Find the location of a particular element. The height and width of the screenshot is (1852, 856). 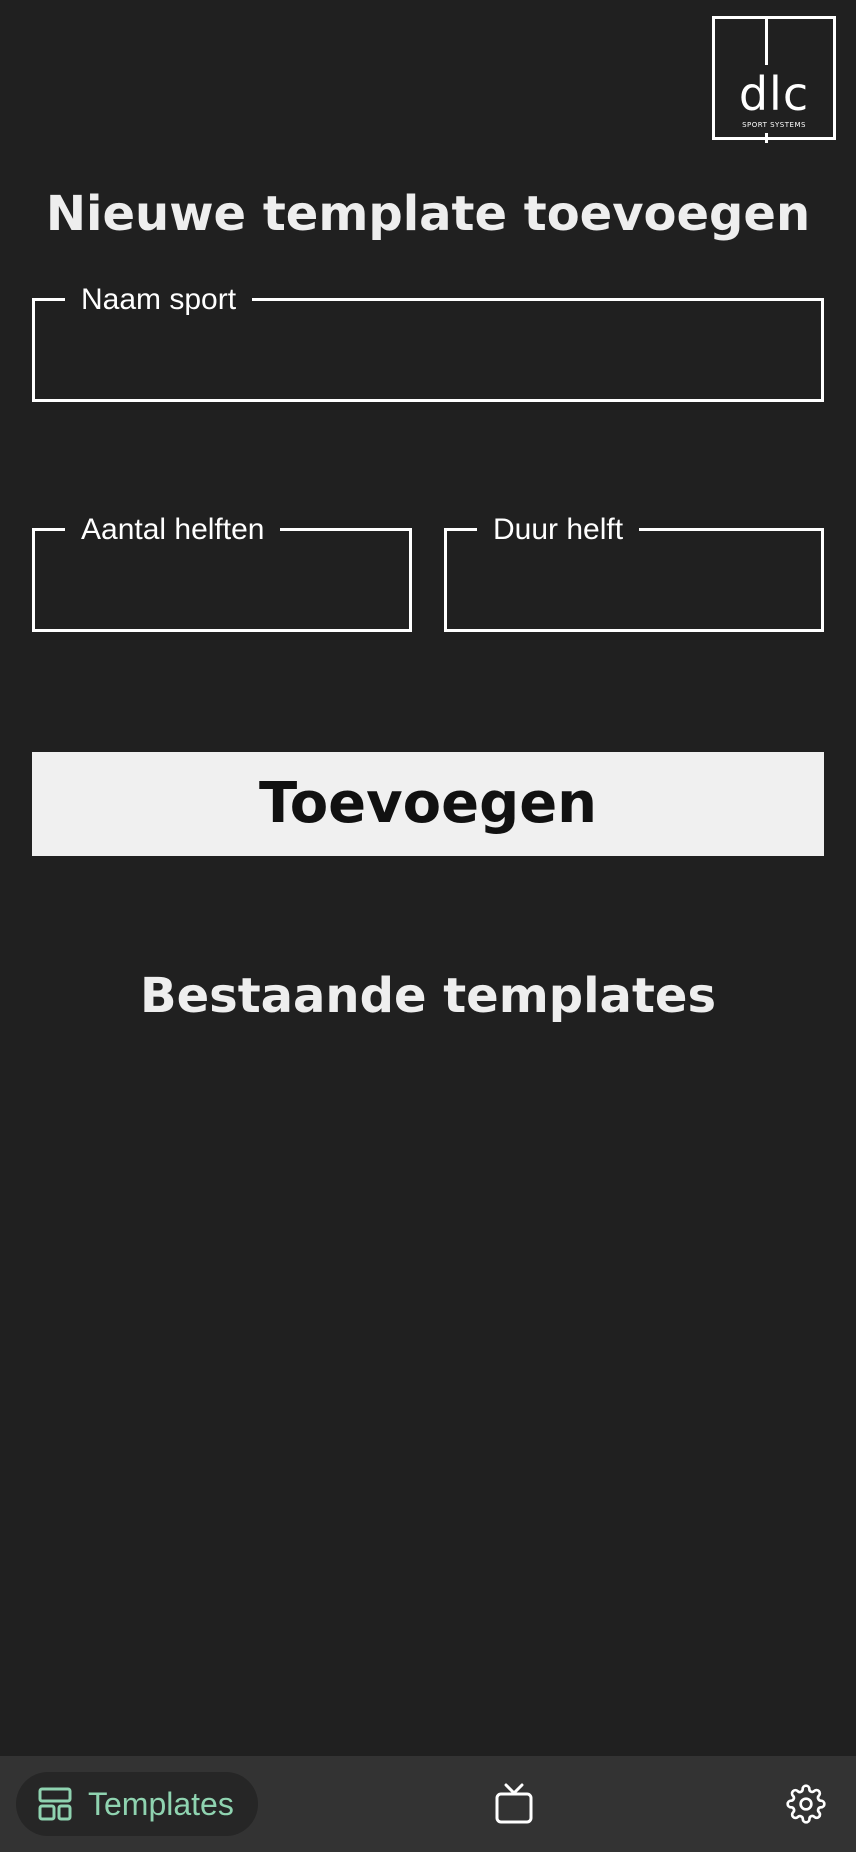

nav-item-templates-label: Templates is located at coordinates (161, 1804).